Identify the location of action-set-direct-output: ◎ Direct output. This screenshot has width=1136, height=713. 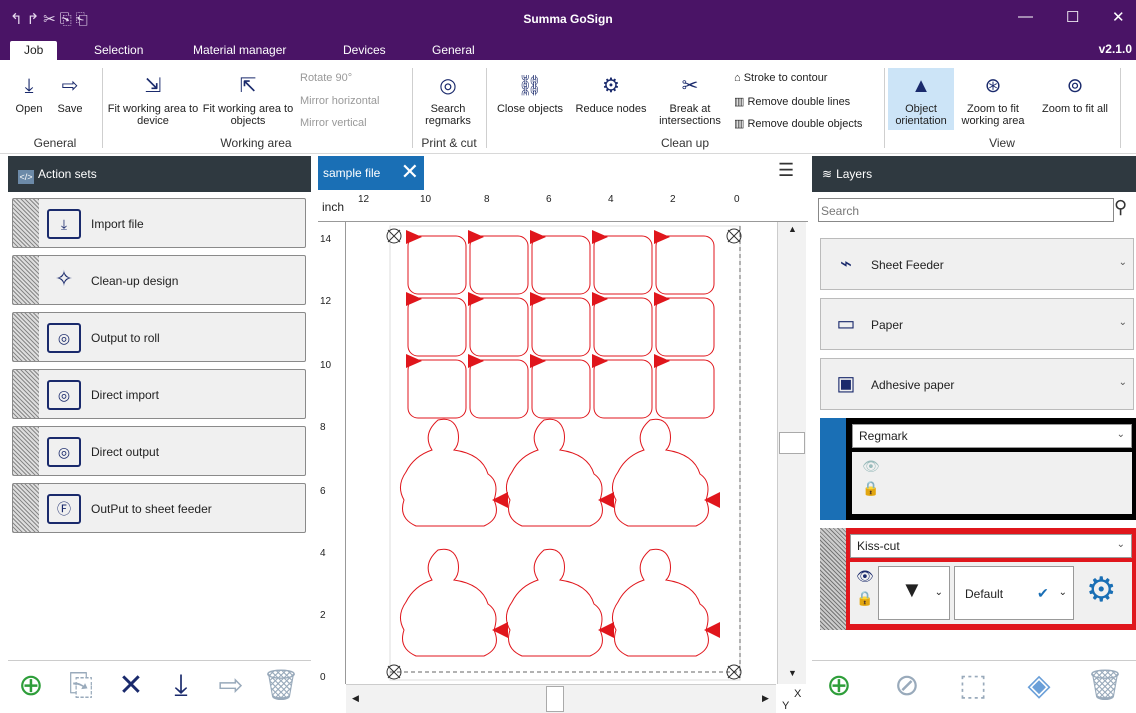
(159, 451).